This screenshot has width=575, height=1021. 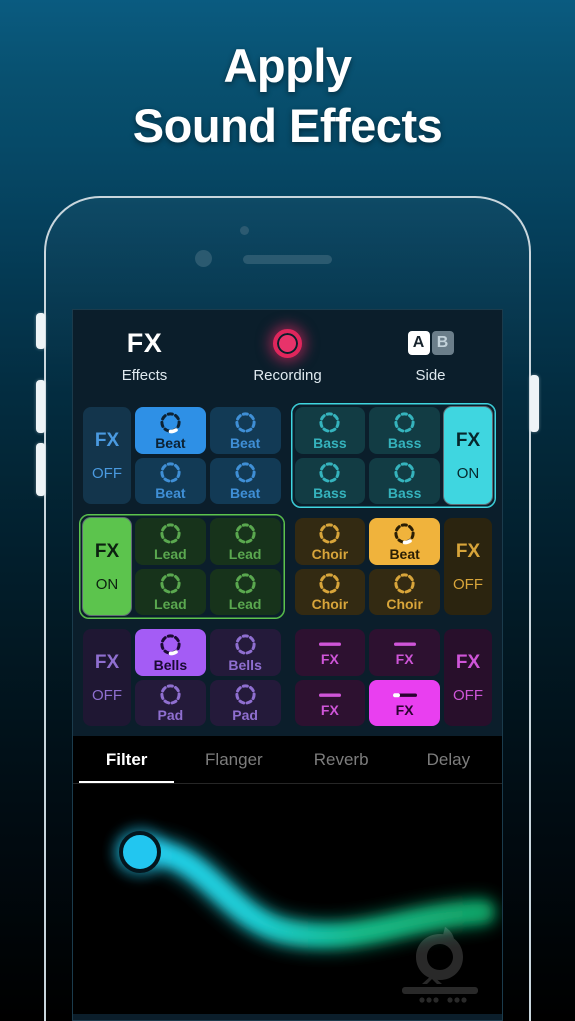 What do you see at coordinates (40, 469) in the screenshot?
I see `volume-down-button` at bounding box center [40, 469].